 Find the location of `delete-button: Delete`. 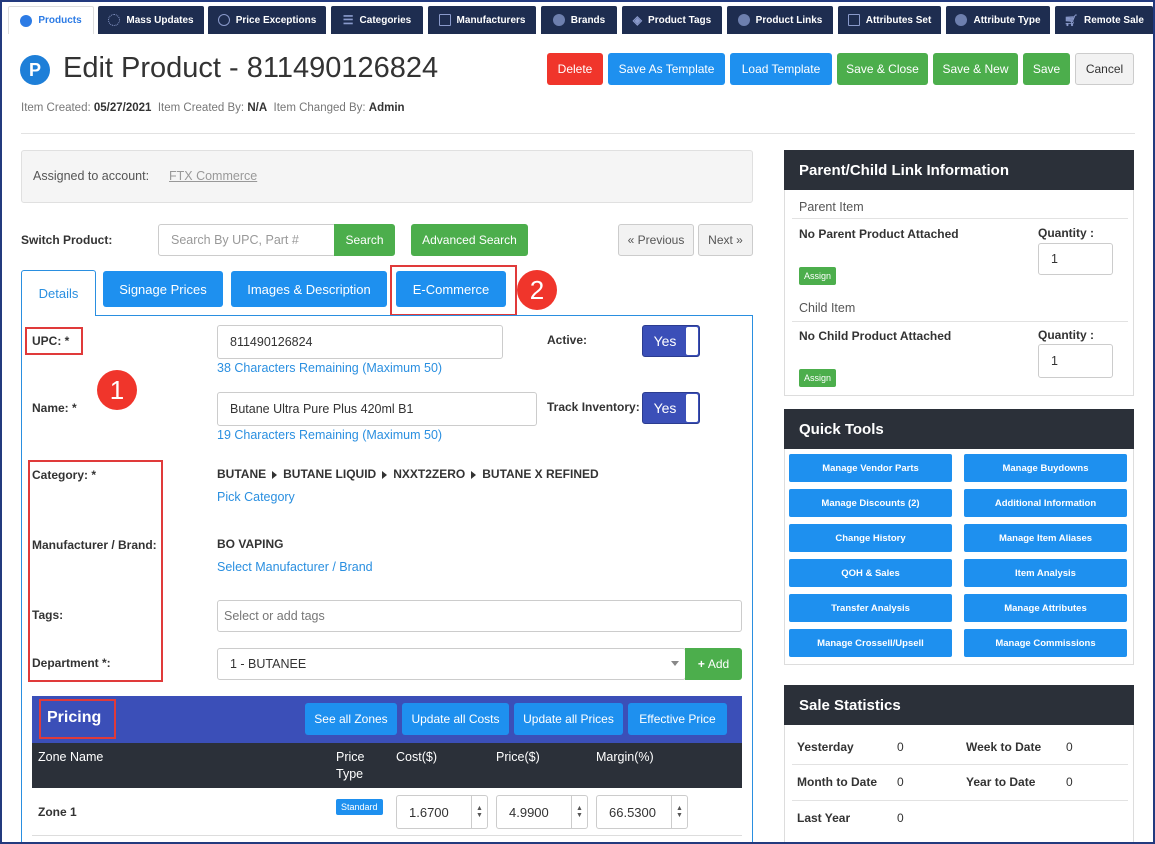

delete-button: Delete is located at coordinates (575, 69).